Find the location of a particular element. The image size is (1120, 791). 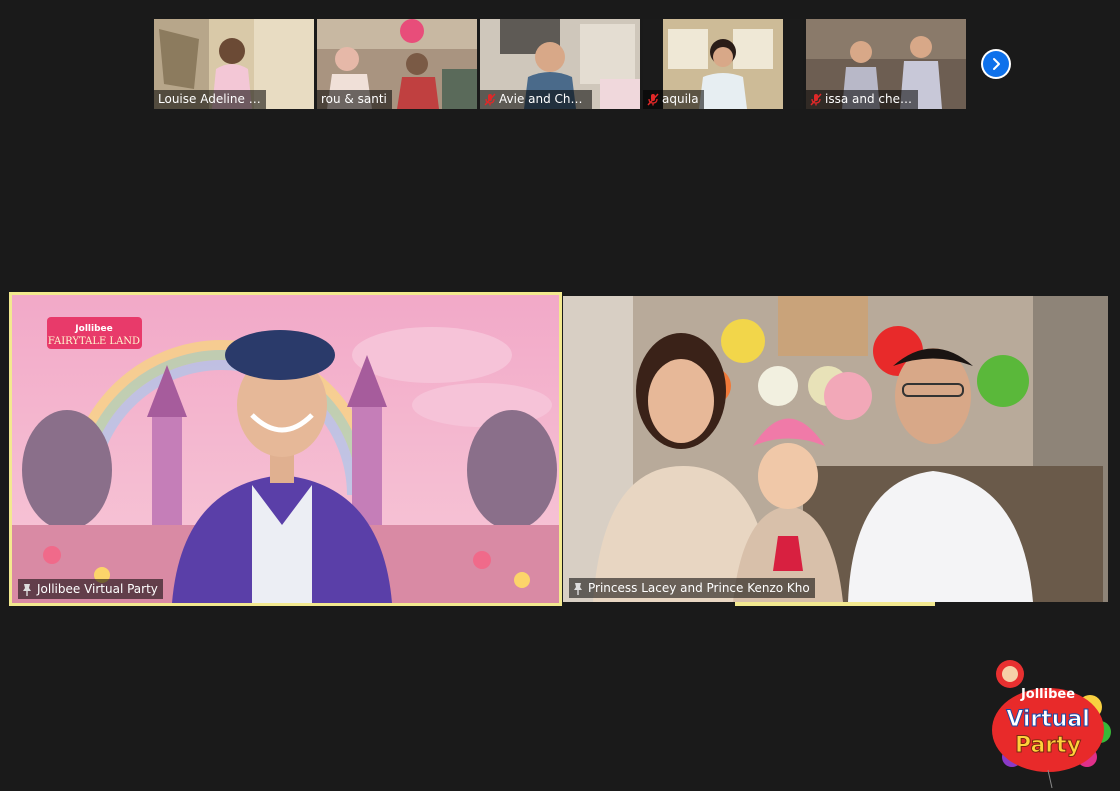

backdrop-title-top: Jollibee is located at coordinates (93, 329).